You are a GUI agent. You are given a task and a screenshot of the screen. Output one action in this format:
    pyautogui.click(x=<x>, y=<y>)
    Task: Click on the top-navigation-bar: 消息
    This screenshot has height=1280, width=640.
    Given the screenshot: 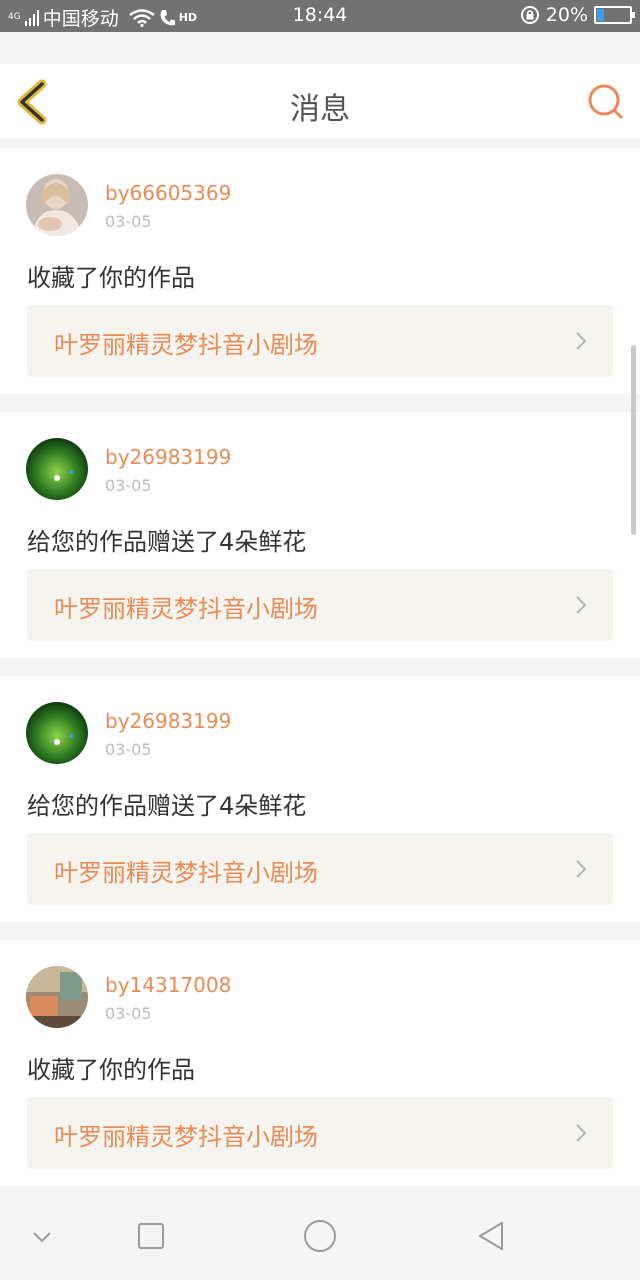 What is the action you would take?
    pyautogui.click(x=320, y=102)
    